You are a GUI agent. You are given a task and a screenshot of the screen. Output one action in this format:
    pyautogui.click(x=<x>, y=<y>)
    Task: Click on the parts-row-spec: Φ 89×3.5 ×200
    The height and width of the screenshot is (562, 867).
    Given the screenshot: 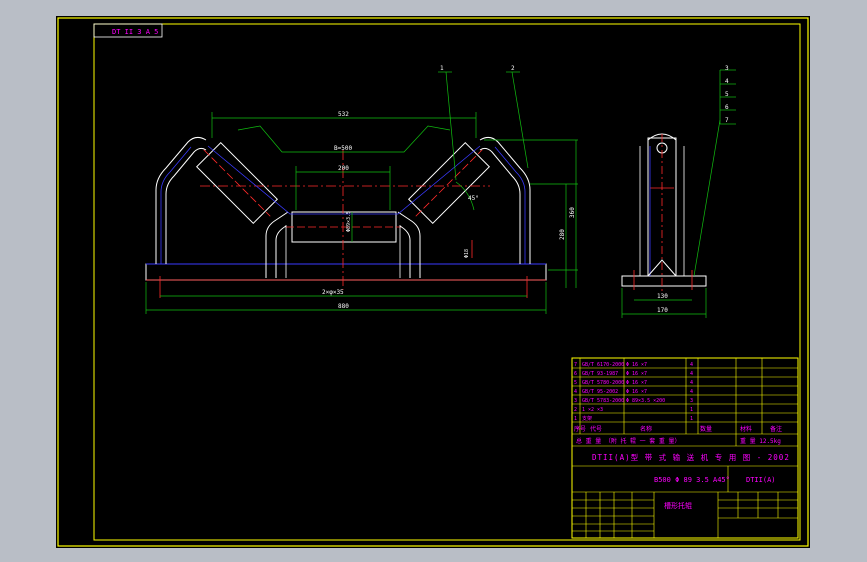 What is the action you would take?
    pyautogui.click(x=645, y=401)
    